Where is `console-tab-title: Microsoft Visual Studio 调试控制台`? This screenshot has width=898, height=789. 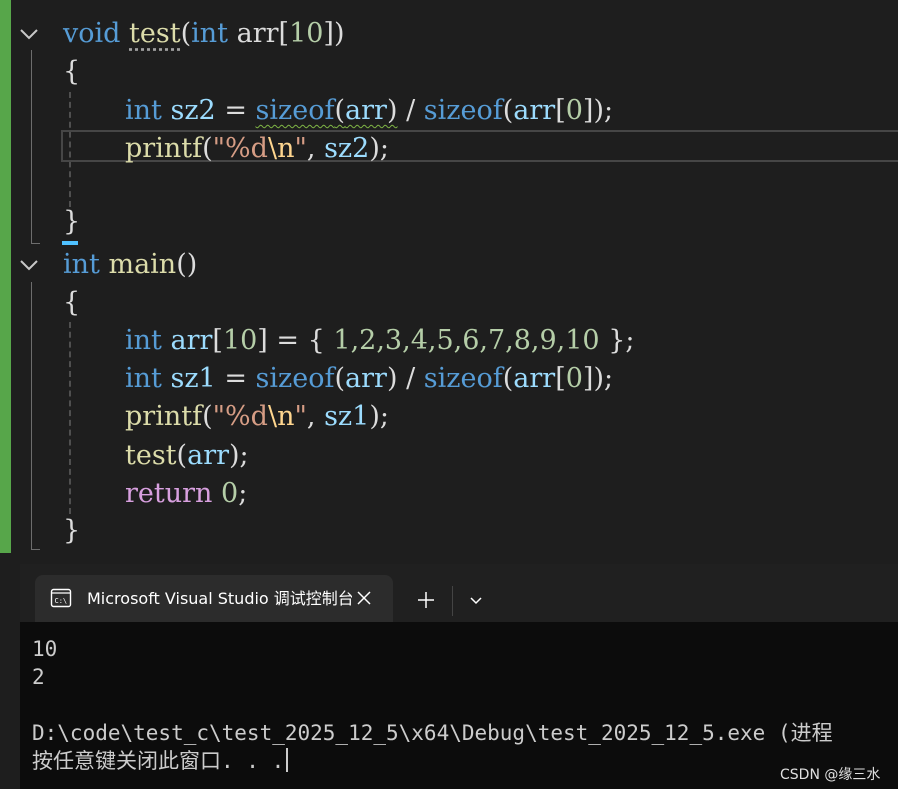
console-tab-title: Microsoft Visual Studio 调试控制台 is located at coordinates (219, 598).